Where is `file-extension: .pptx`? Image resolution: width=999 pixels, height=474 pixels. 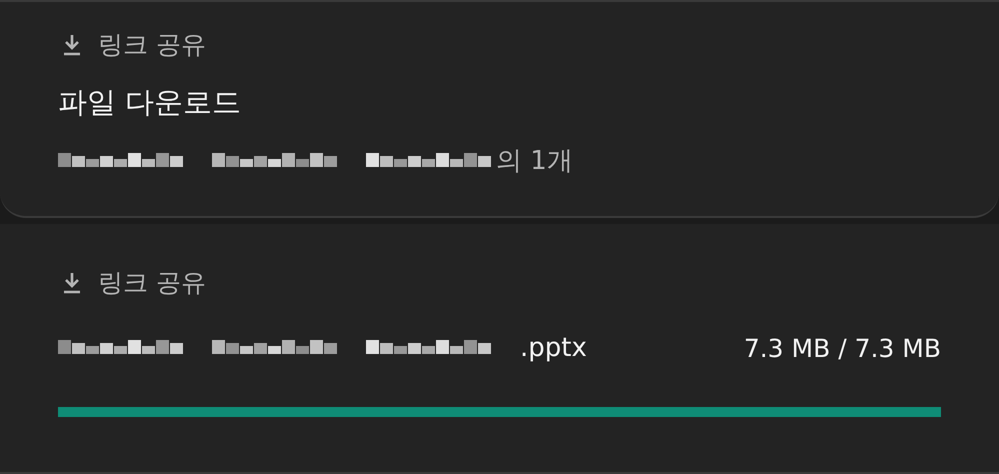 file-extension: .pptx is located at coordinates (553, 348).